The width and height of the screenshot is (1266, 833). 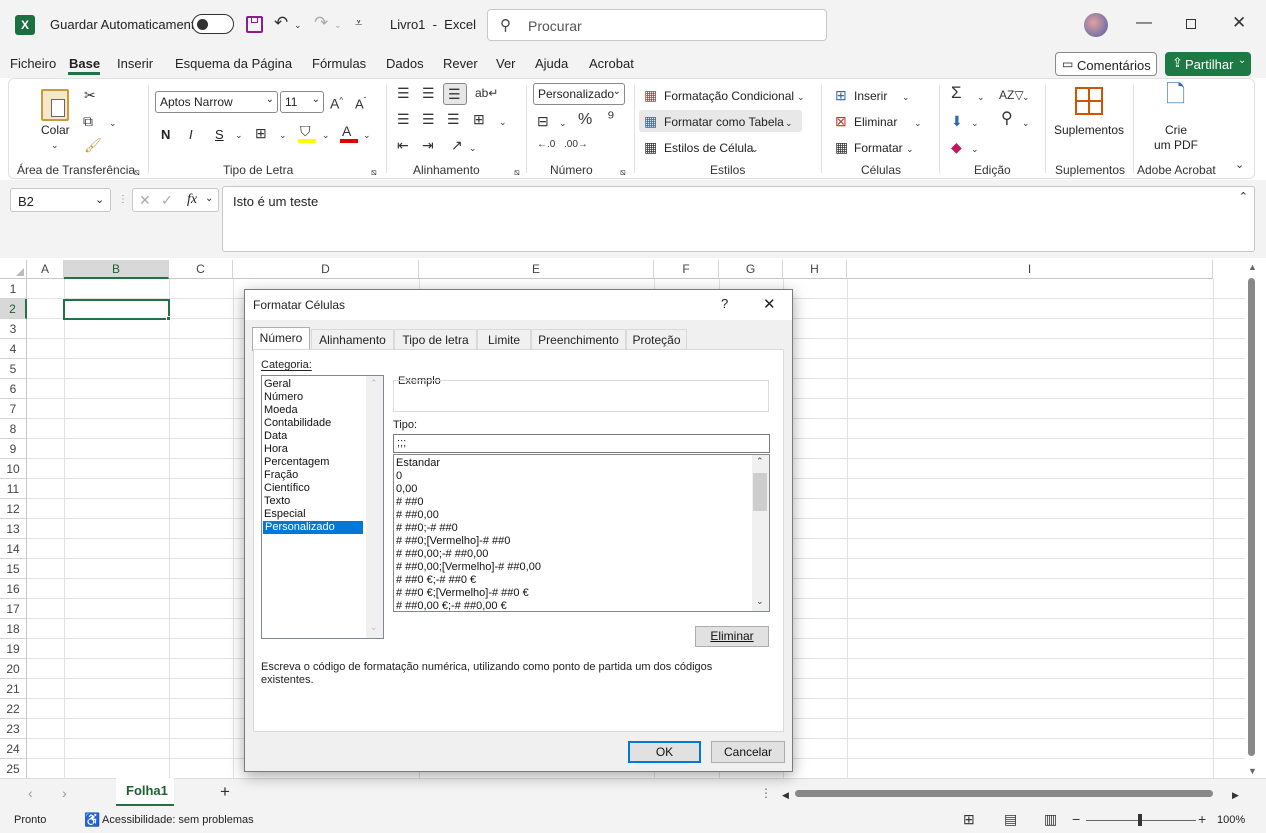 I want to click on prev-sheet-icon: ‹, so click(x=30, y=793).